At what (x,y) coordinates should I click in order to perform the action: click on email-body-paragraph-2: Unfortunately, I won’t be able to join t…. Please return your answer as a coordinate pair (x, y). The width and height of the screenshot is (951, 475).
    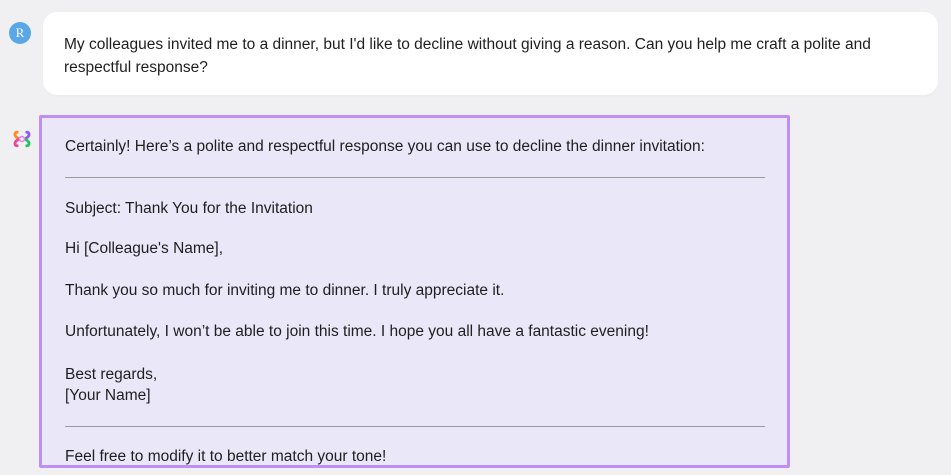
    Looking at the image, I should click on (357, 331).